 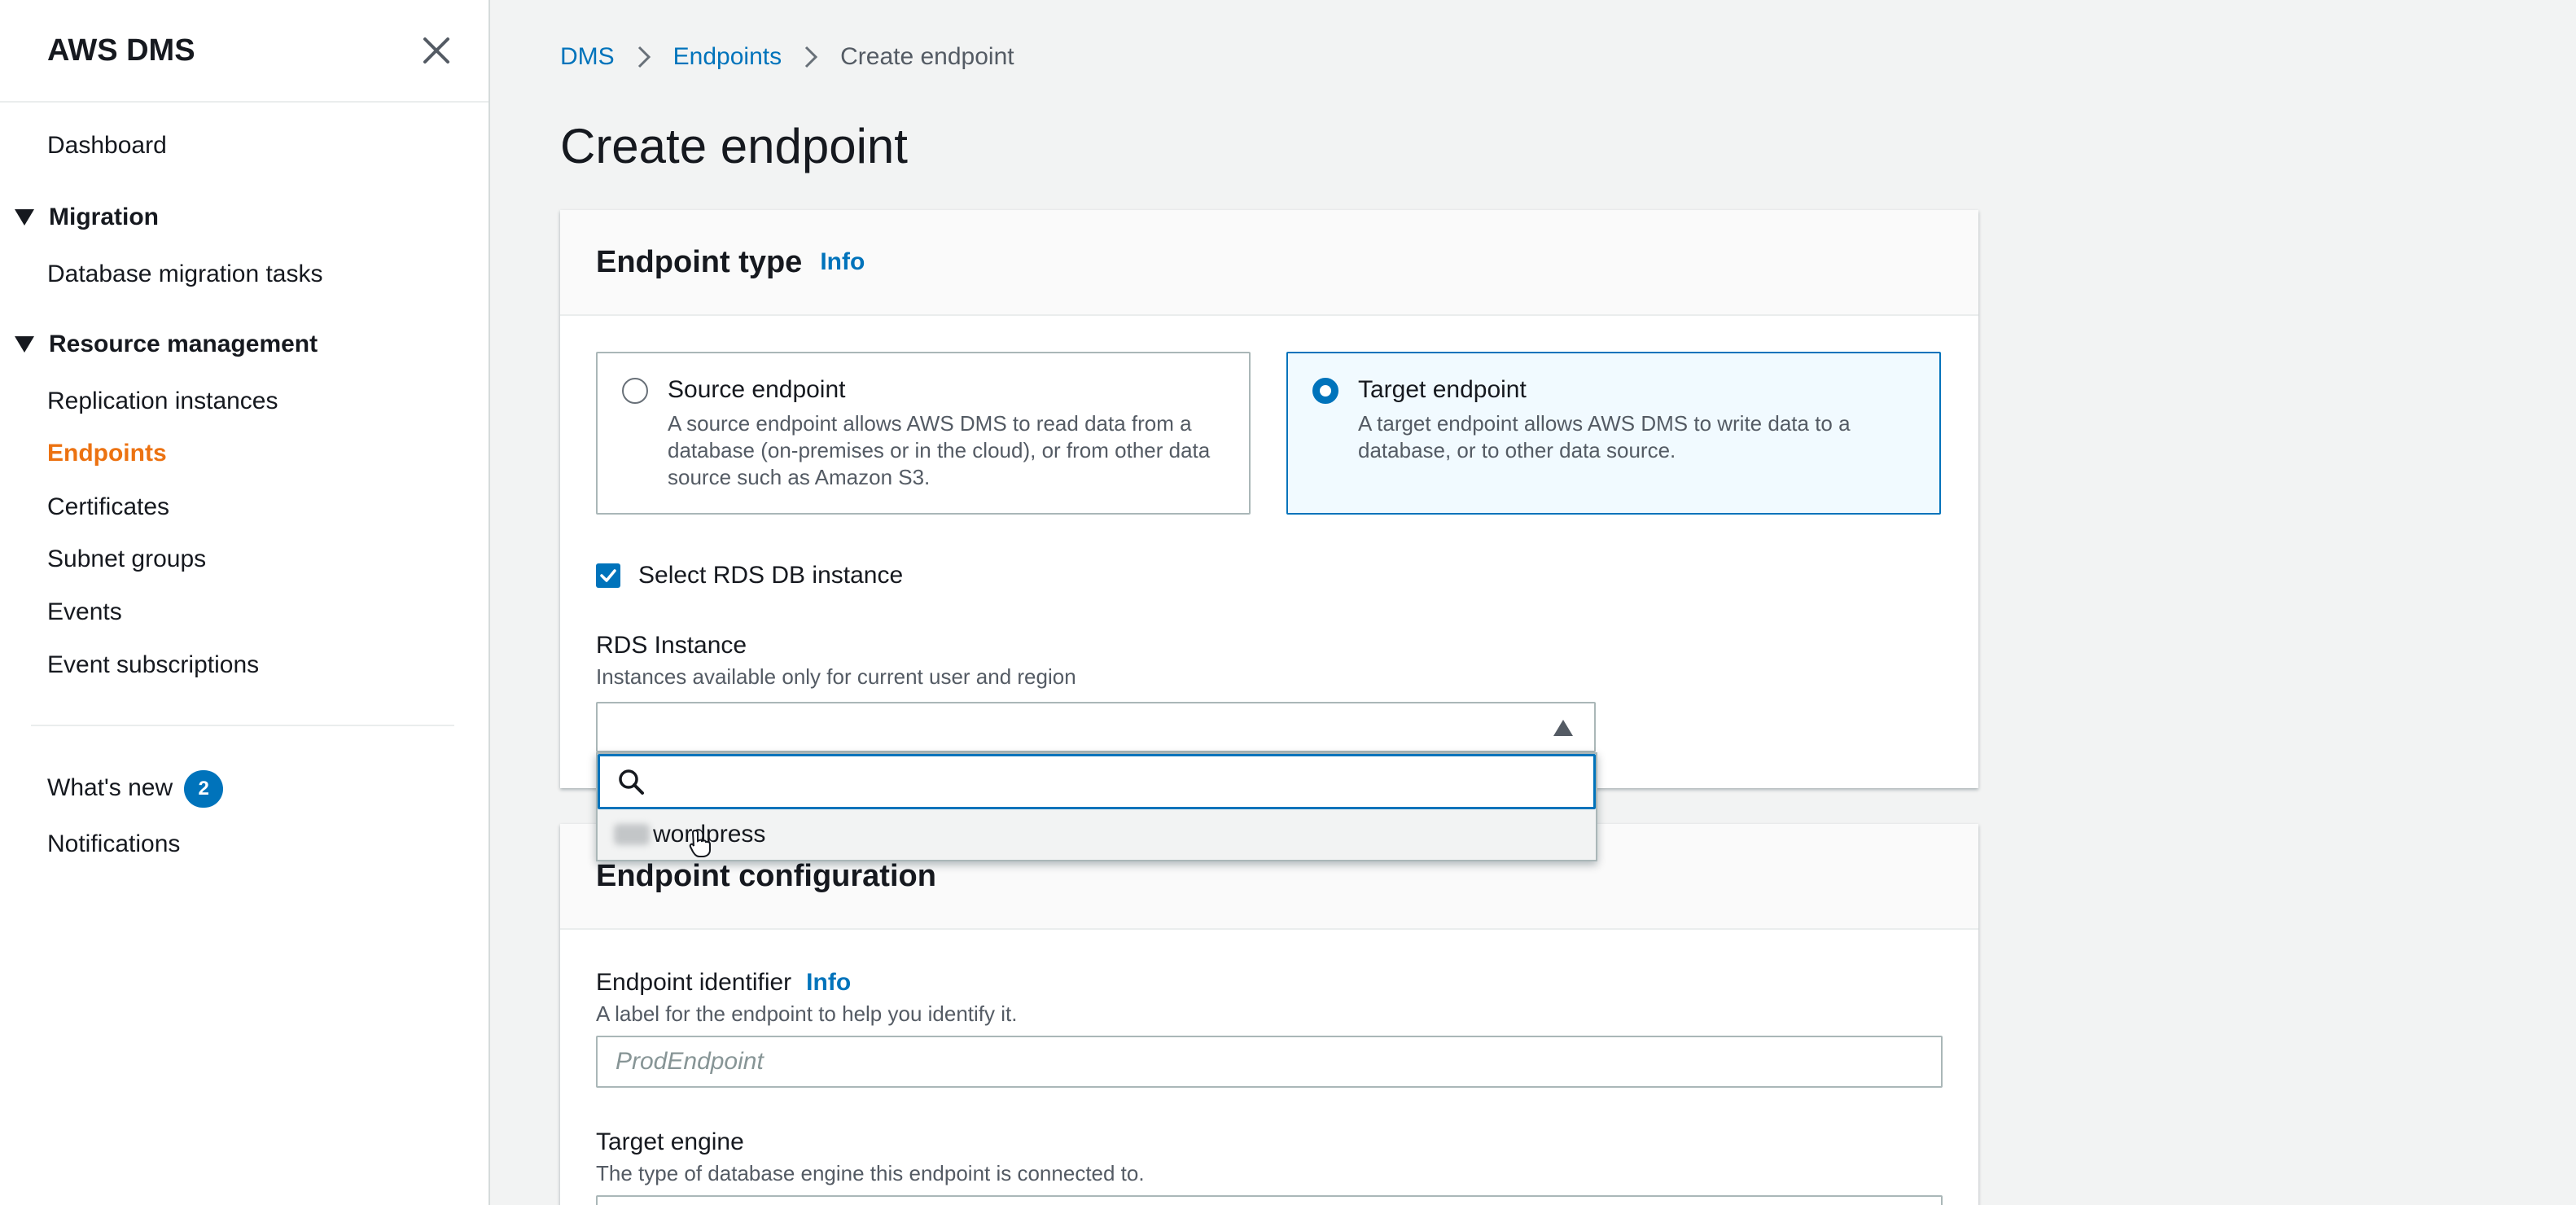 What do you see at coordinates (1442, 389) in the screenshot?
I see `target-endpoint-title: Target endpoint` at bounding box center [1442, 389].